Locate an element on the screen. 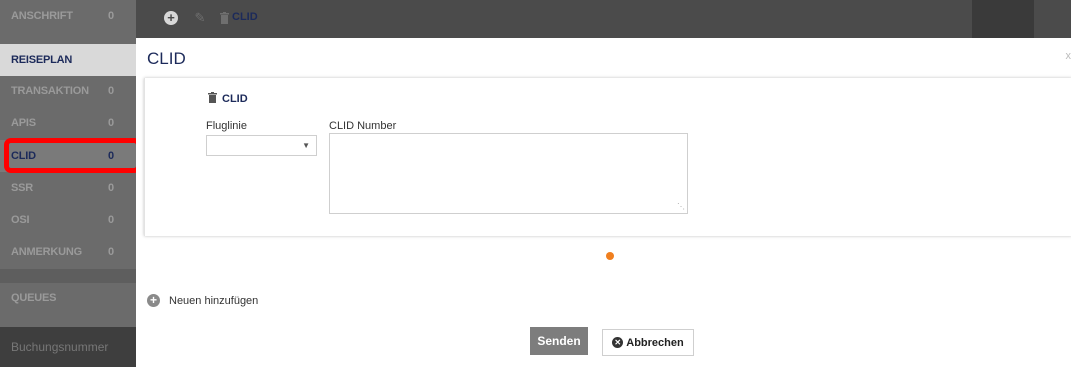  sidebar-item-label: APIS is located at coordinates (23, 123).